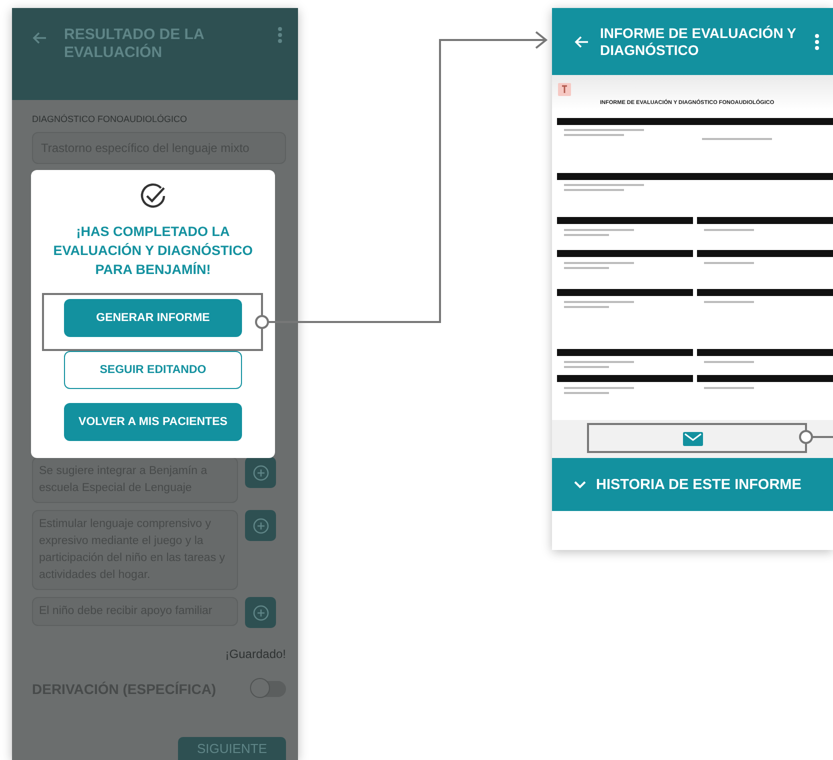  Describe the element at coordinates (692, 484) in the screenshot. I see `history-bar: HISTORIA DE ESTE INFORME` at that location.